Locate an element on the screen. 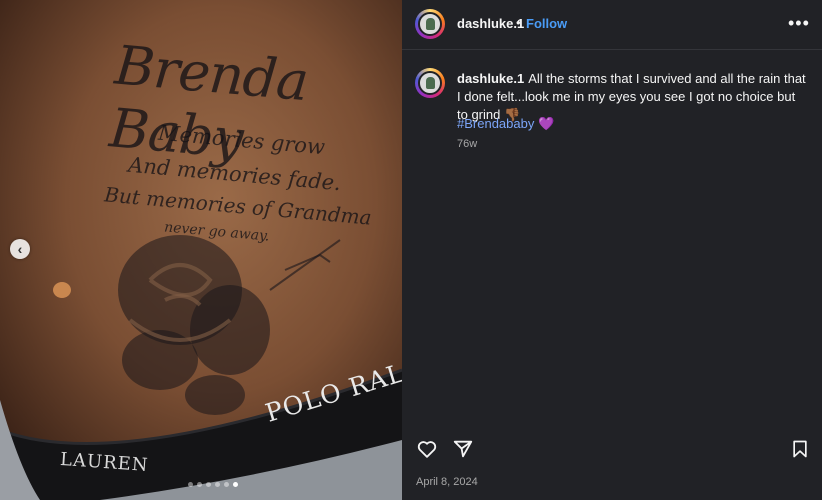 Image resolution: width=822 pixels, height=500 pixels. heart-icon is located at coordinates (427, 449).